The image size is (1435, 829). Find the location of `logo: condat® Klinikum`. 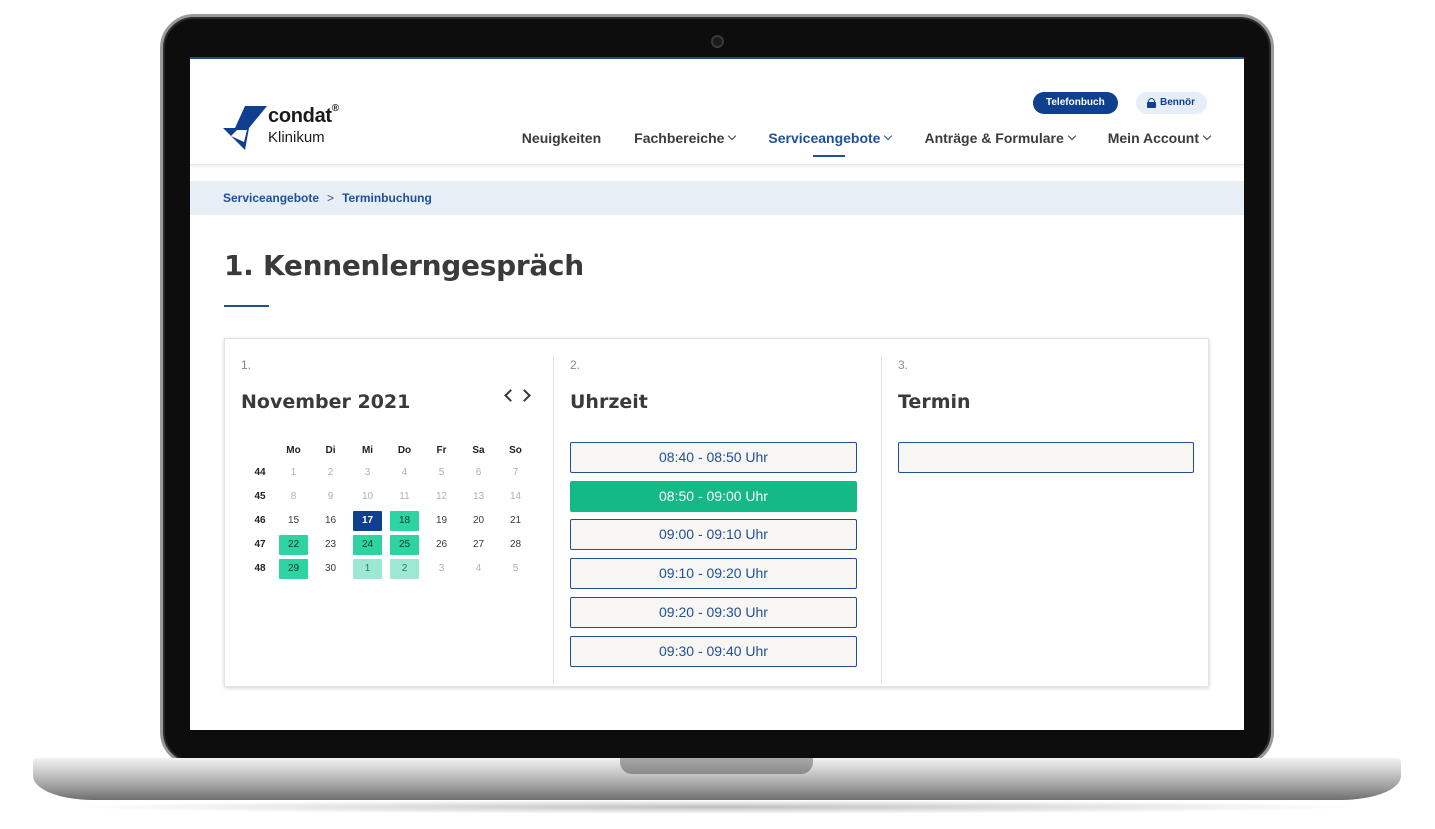

logo: condat® Klinikum is located at coordinates (283, 127).